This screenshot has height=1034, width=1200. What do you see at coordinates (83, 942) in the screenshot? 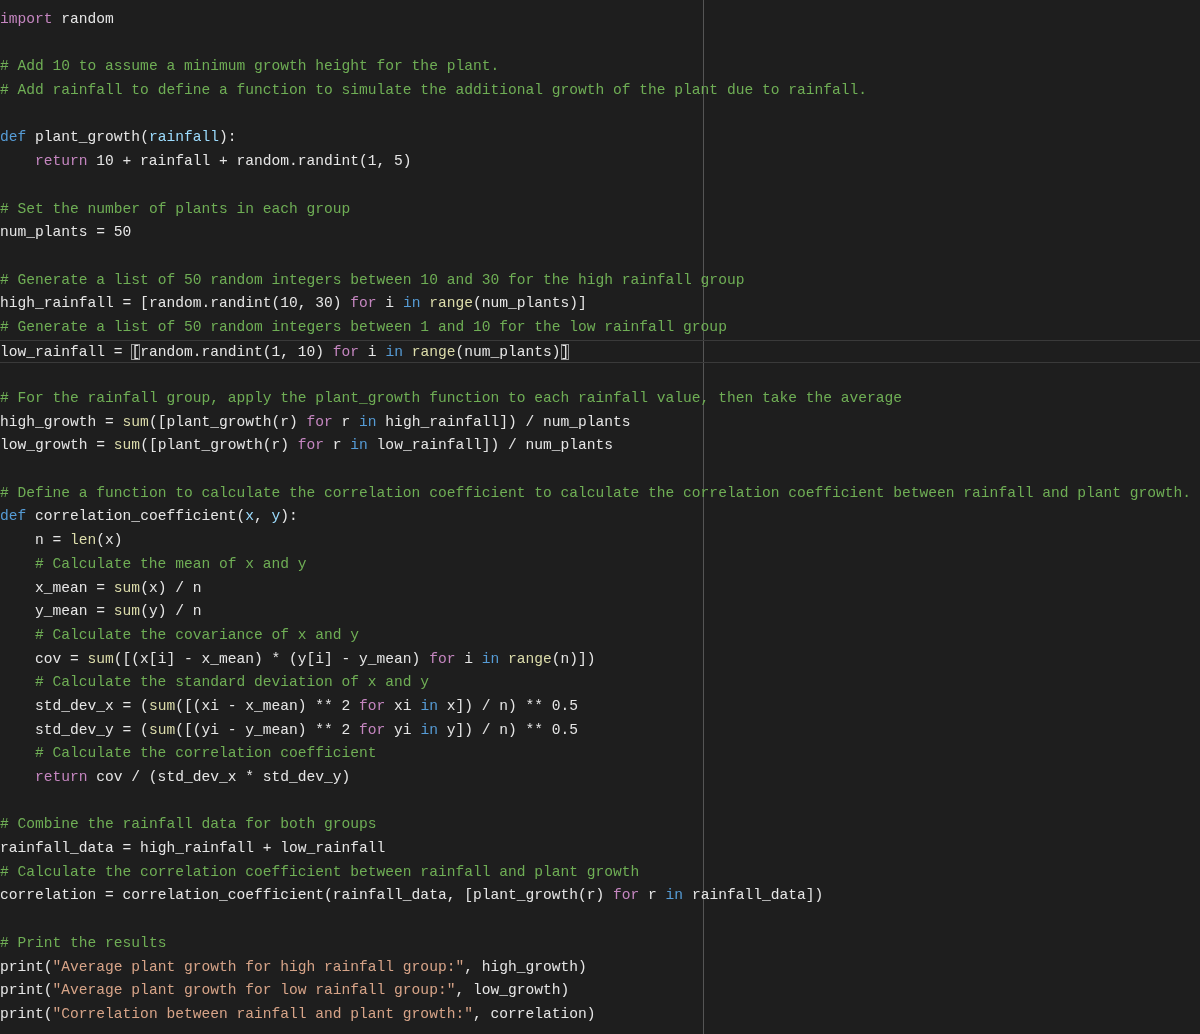
I see `code-line: # Print the results` at bounding box center [83, 942].